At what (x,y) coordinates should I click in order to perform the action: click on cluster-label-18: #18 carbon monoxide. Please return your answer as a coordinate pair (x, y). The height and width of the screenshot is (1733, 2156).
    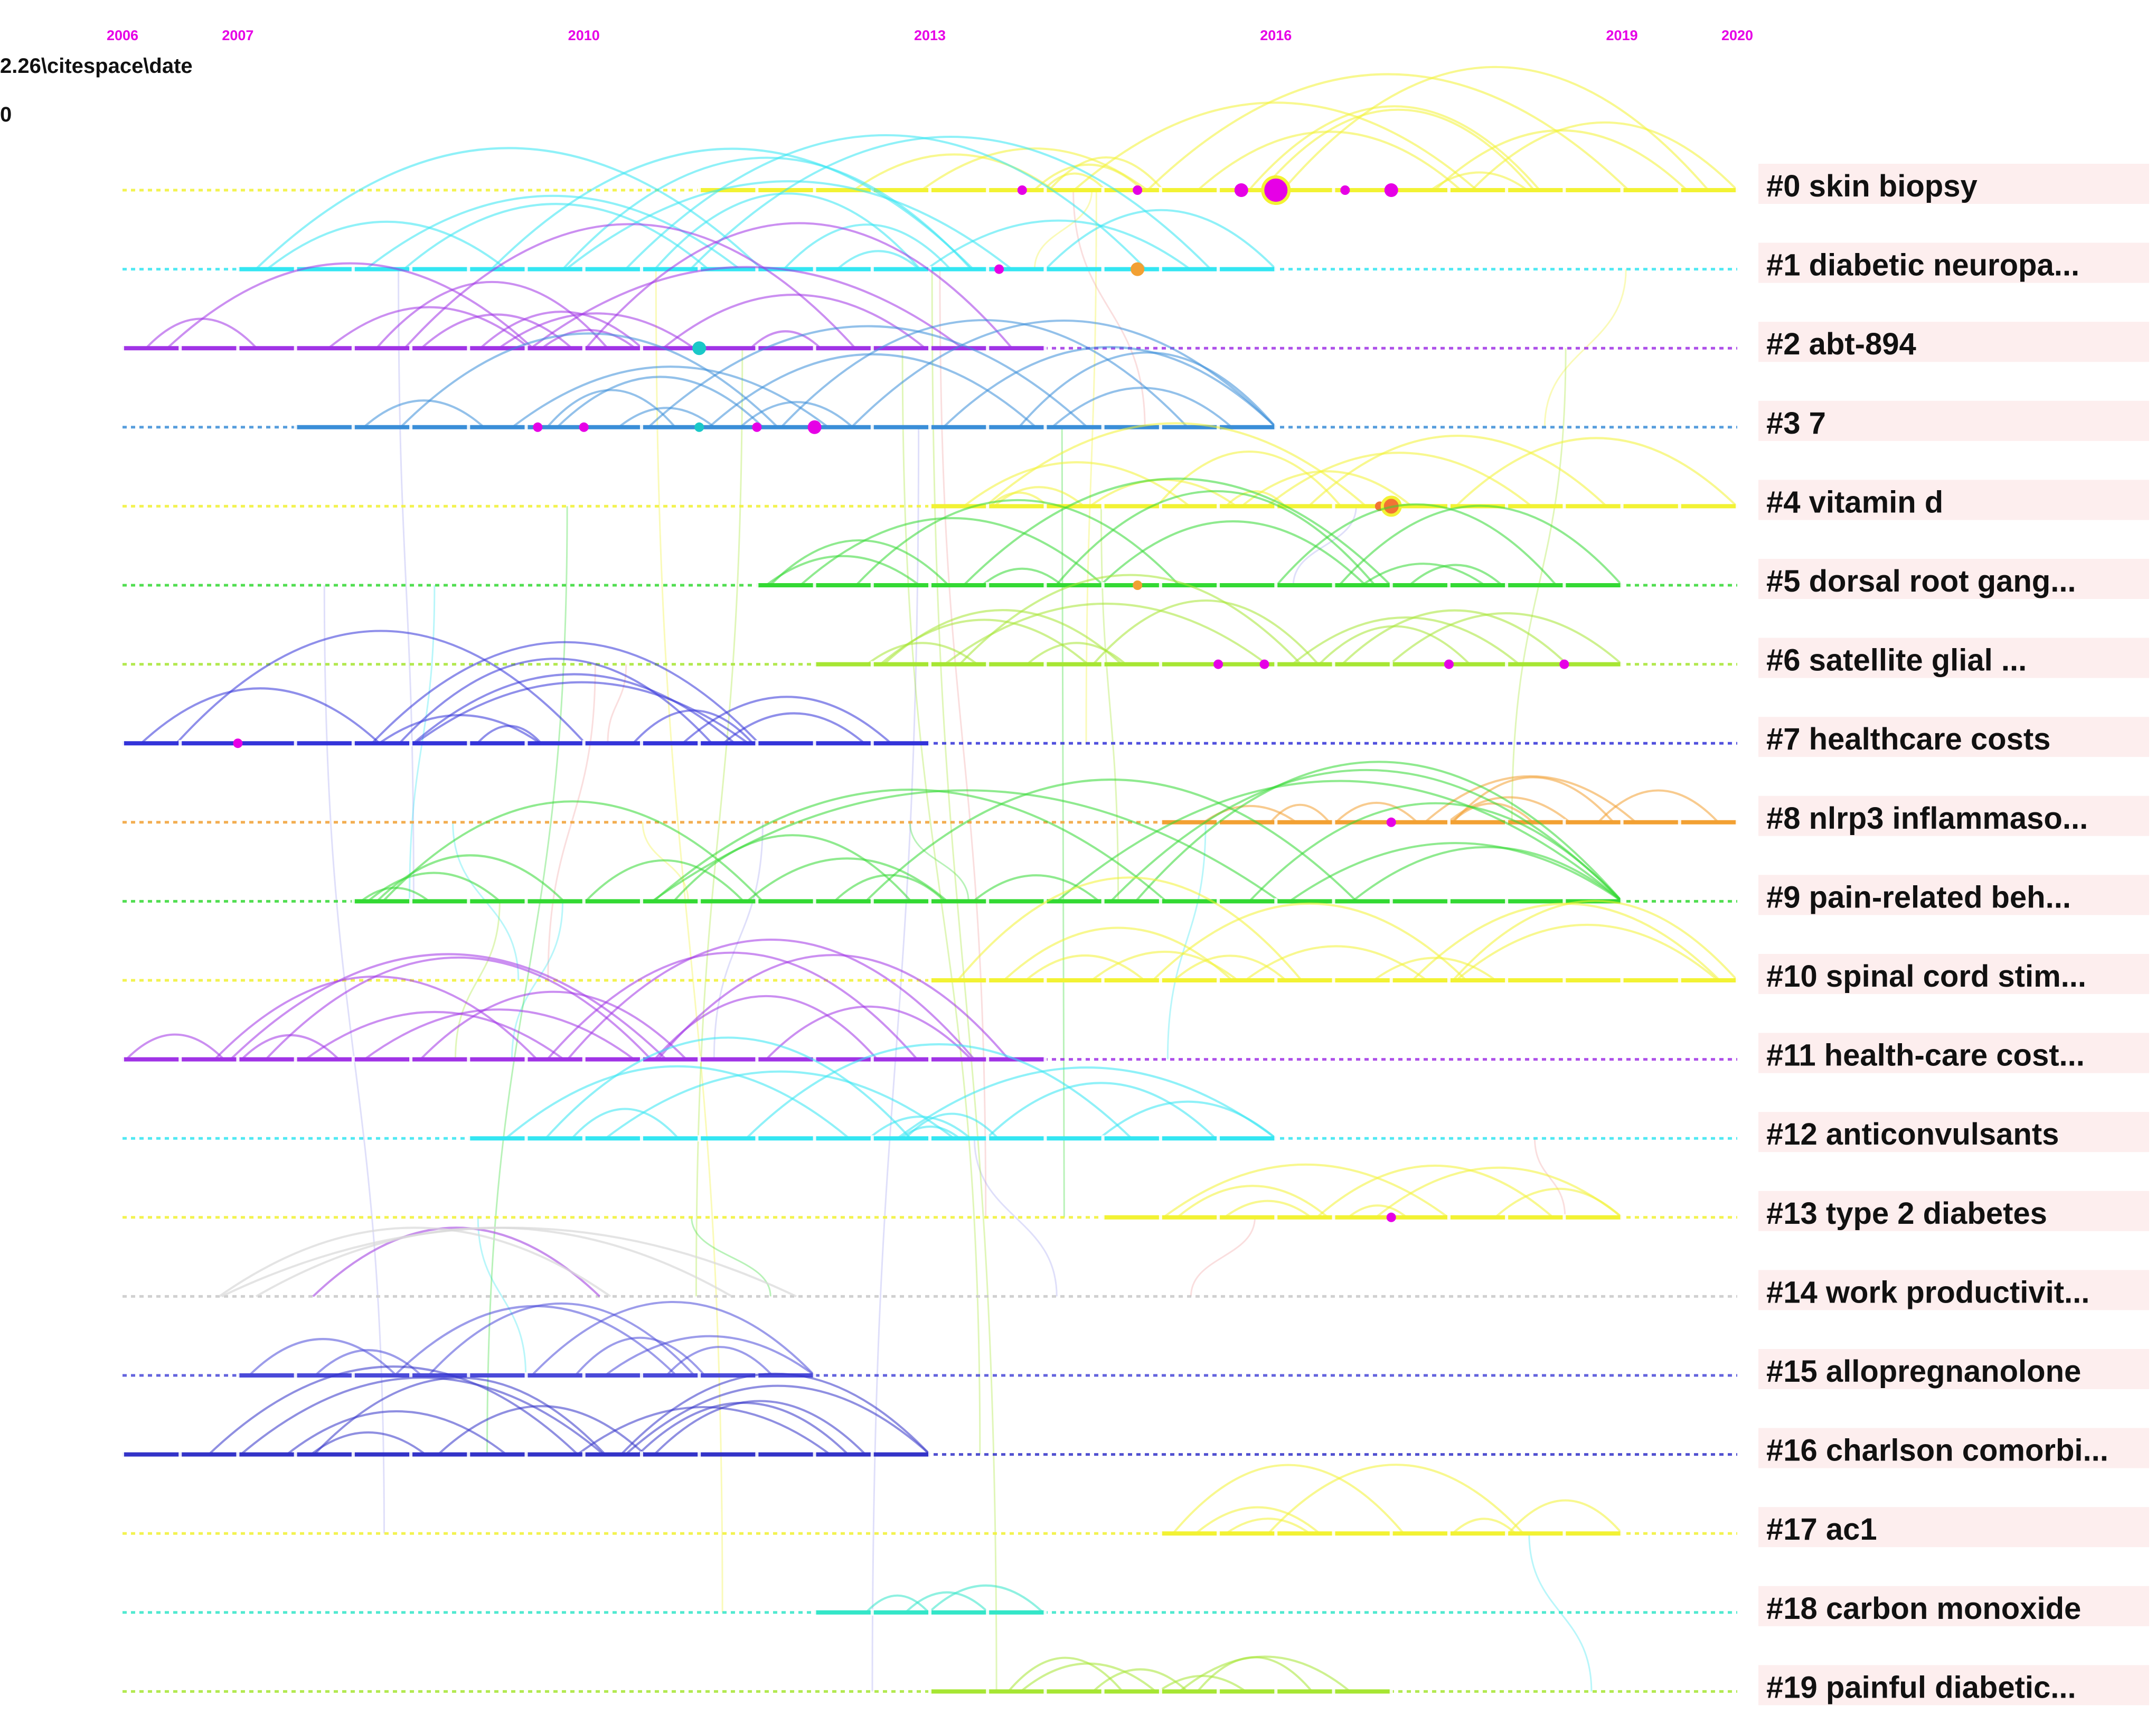
    Looking at the image, I should click on (1953, 1606).